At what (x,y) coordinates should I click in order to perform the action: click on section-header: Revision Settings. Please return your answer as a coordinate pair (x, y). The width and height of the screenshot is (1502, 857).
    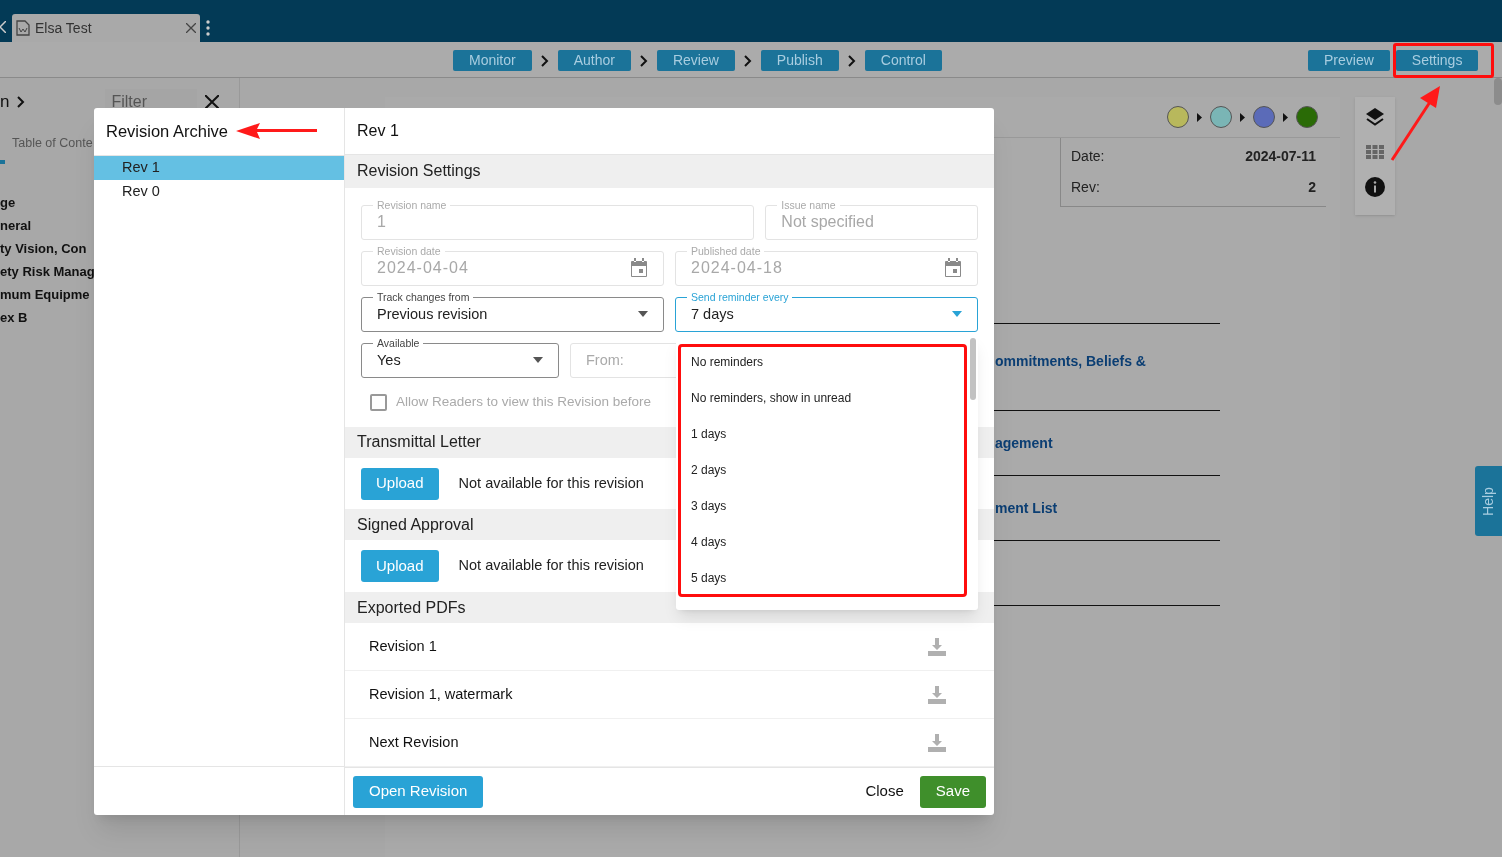
    Looking at the image, I should click on (669, 171).